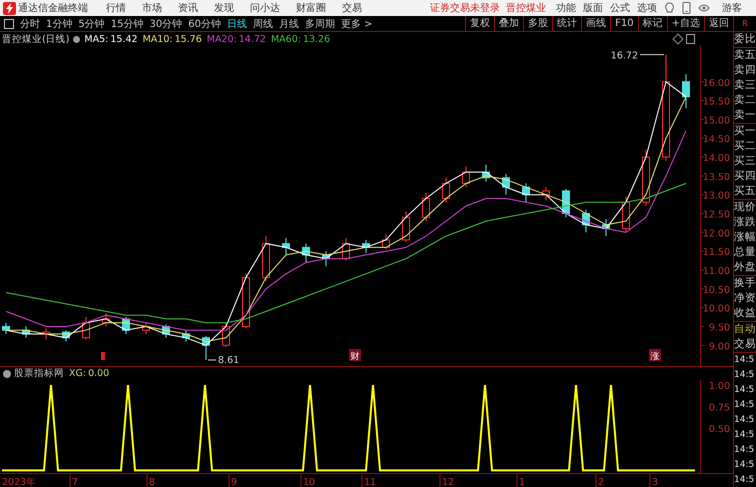 The width and height of the screenshot is (756, 487). What do you see at coordinates (479, 23) in the screenshot?
I see `chart-tool-button: 复权` at bounding box center [479, 23].